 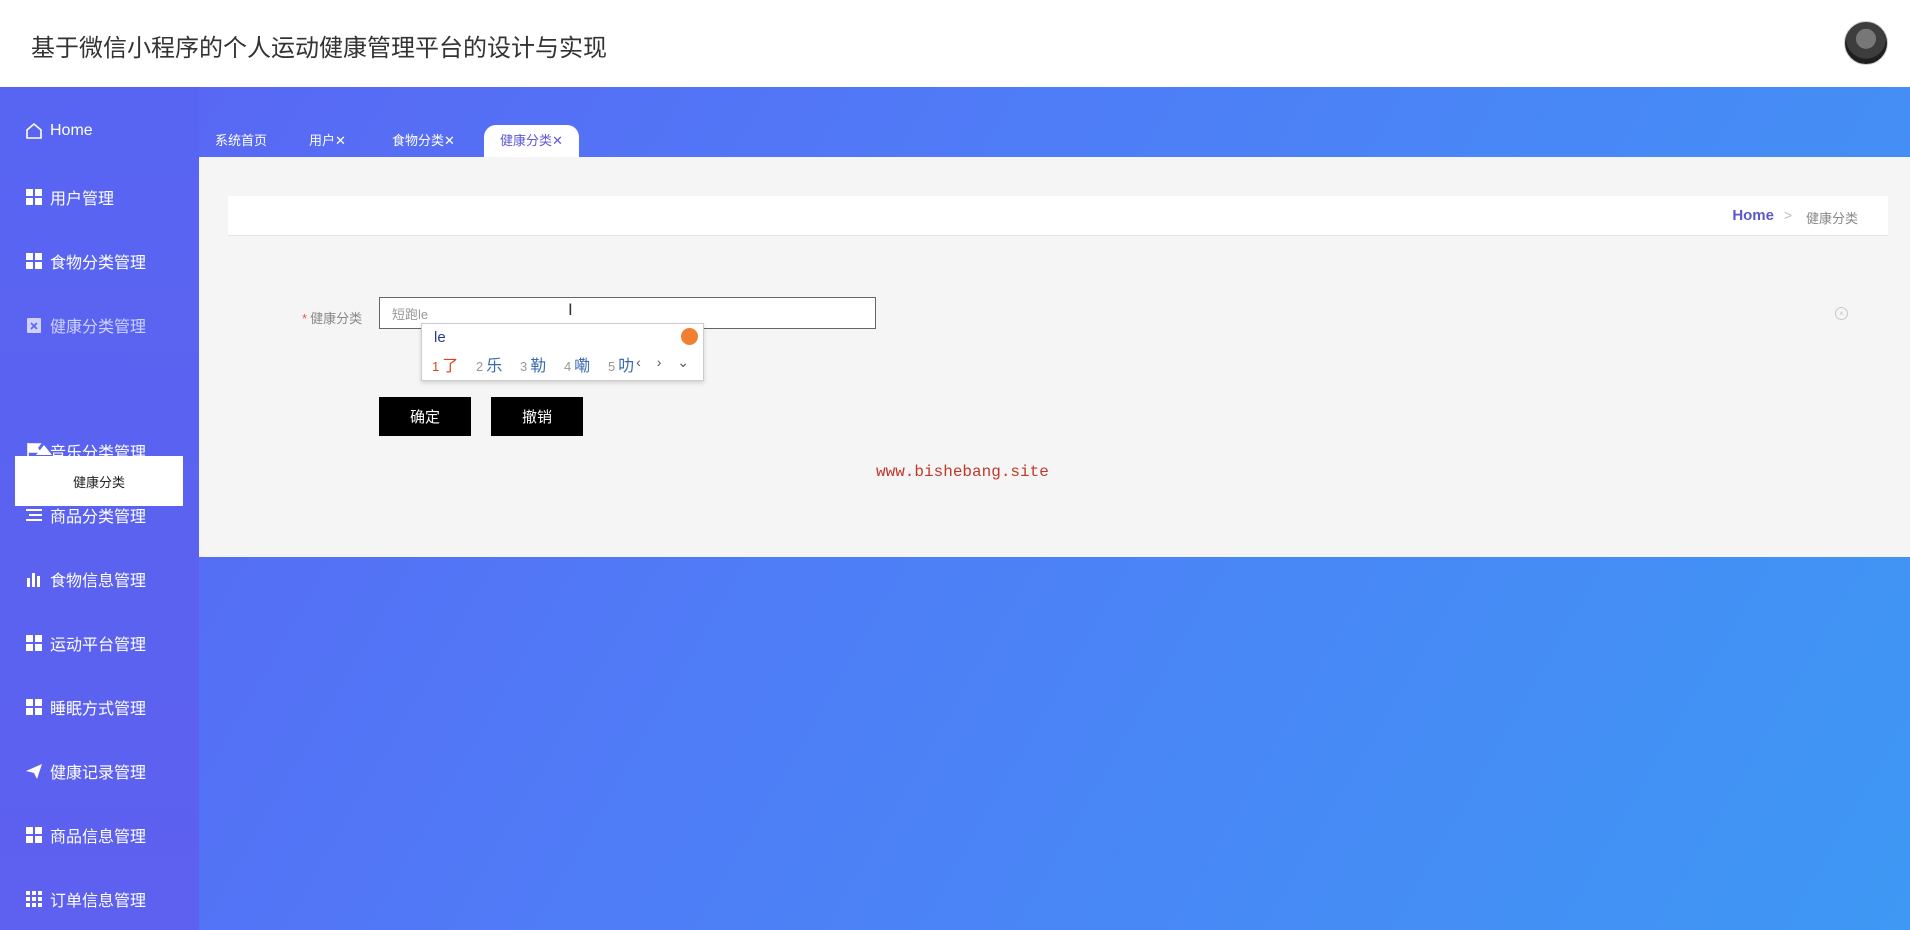 What do you see at coordinates (34, 899) in the screenshot?
I see `grid9-icon` at bounding box center [34, 899].